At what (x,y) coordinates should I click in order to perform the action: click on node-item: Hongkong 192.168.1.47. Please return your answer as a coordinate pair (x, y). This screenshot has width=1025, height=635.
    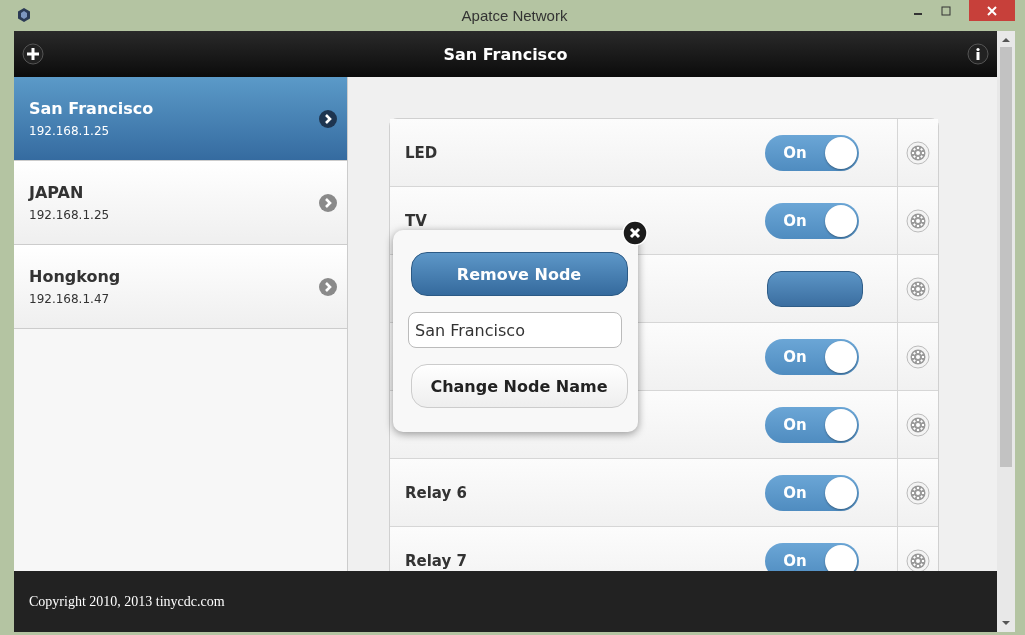
    Looking at the image, I should click on (180, 287).